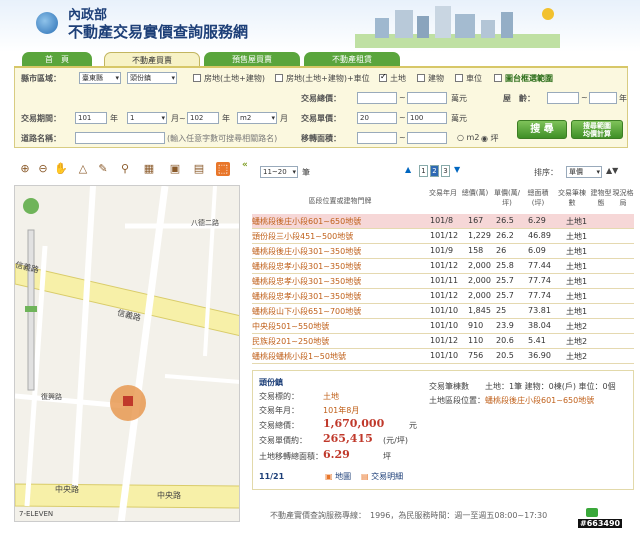 The width and height of the screenshot is (640, 533). What do you see at coordinates (223, 169) in the screenshot?
I see `link-icon: ⬚` at bounding box center [223, 169].